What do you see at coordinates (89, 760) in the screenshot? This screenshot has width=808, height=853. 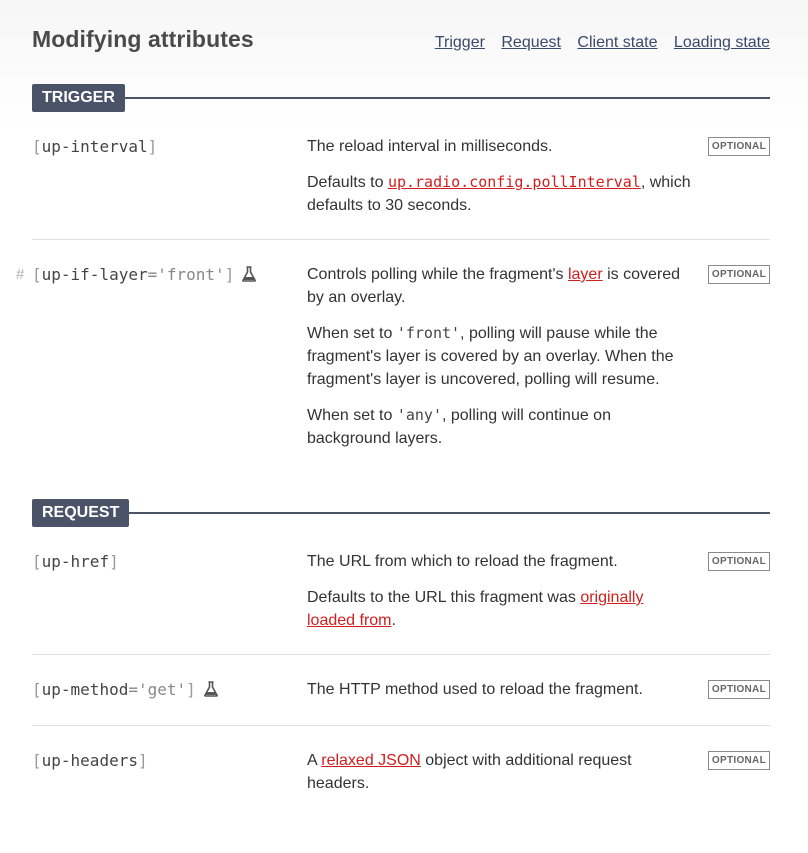 I see `attribute-name-text: up-headers` at bounding box center [89, 760].